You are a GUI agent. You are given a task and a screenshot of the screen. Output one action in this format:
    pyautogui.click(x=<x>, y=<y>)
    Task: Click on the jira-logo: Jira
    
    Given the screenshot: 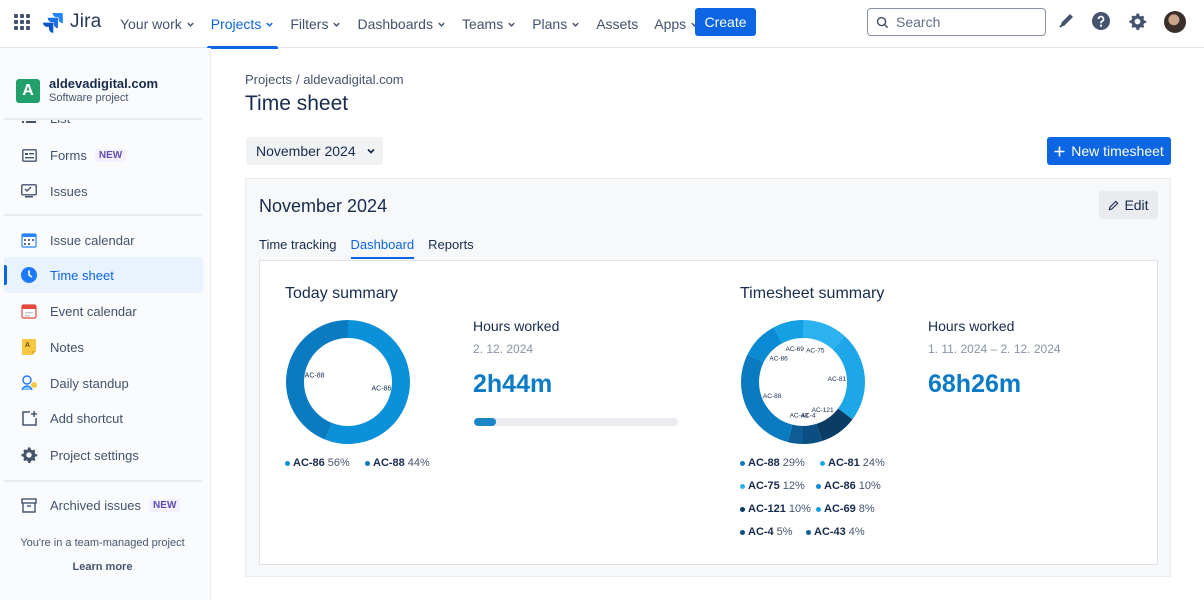 What is the action you would take?
    pyautogui.click(x=71, y=22)
    